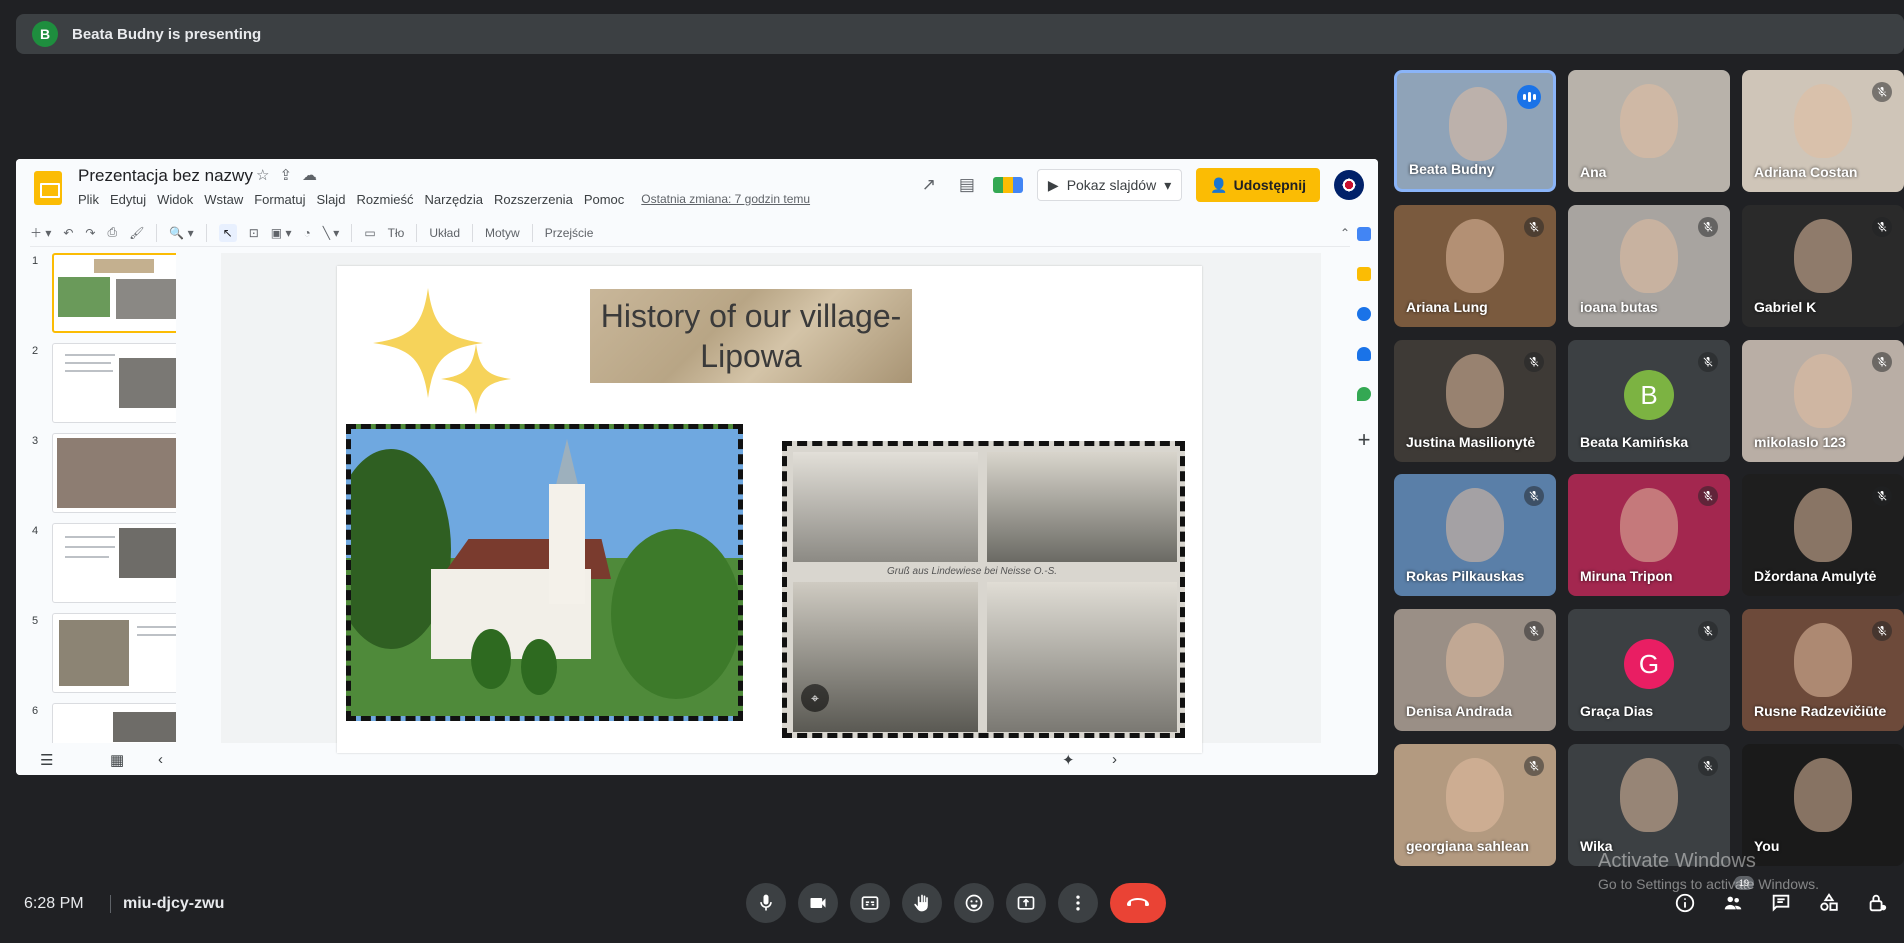  What do you see at coordinates (223, 199) in the screenshot?
I see `menu-insert: Wstaw` at bounding box center [223, 199].